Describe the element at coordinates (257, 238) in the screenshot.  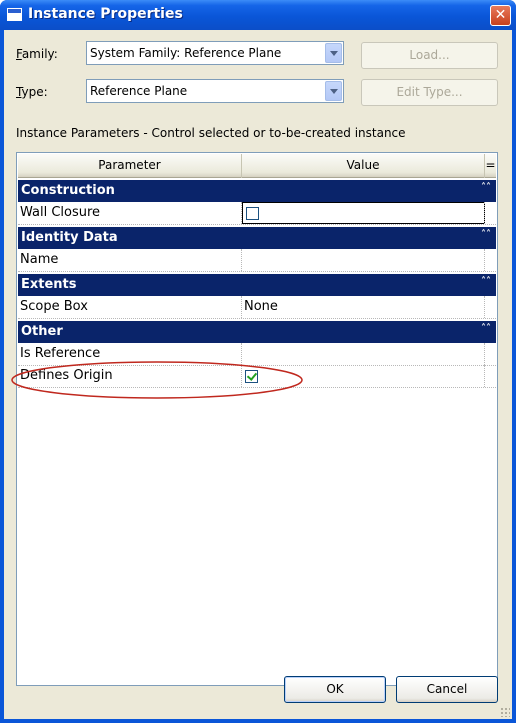
I see `group-identity-data: Identity Data ˄˄` at that location.